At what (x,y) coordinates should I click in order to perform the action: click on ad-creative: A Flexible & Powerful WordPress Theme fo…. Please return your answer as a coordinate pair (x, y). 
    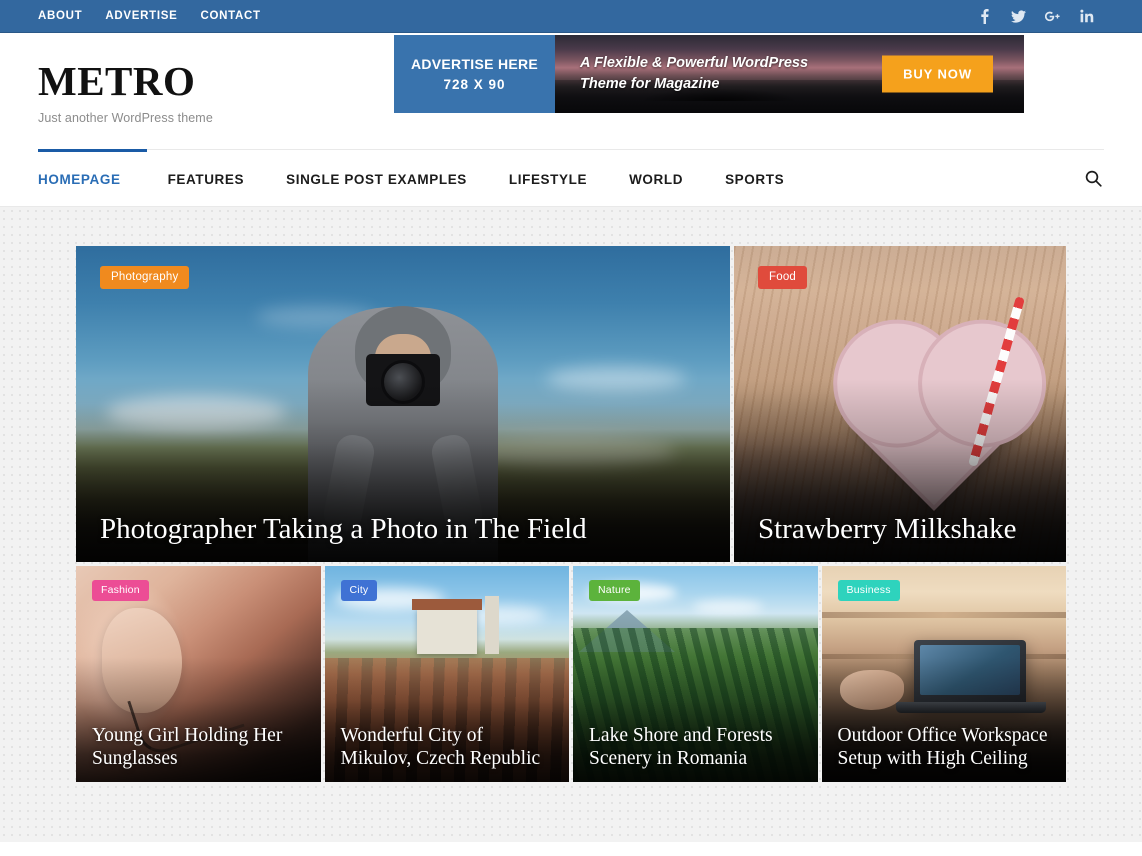
    Looking at the image, I should click on (789, 74).